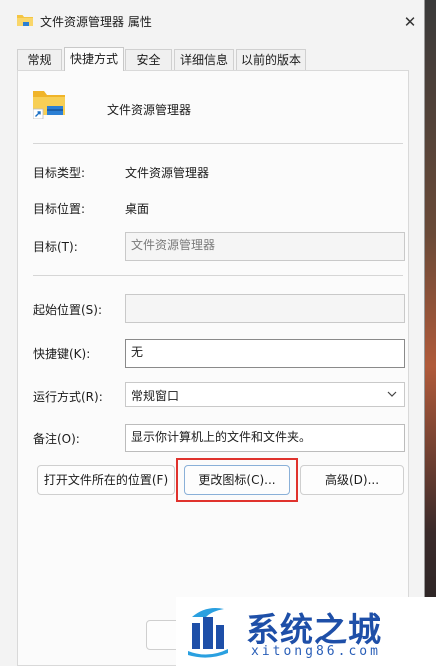 This screenshot has width=436, height=666. I want to click on tab-details: 详细信息, so click(204, 59).